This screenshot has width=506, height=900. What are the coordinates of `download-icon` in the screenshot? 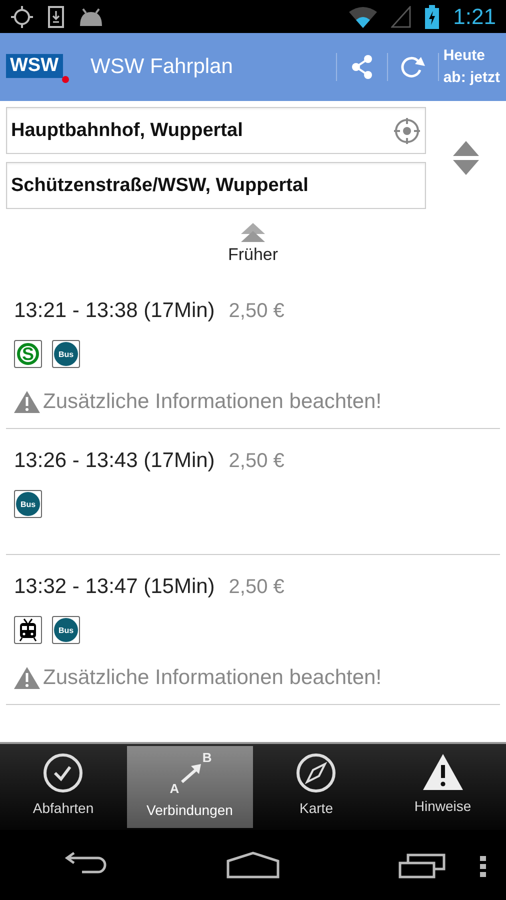 It's located at (56, 17).